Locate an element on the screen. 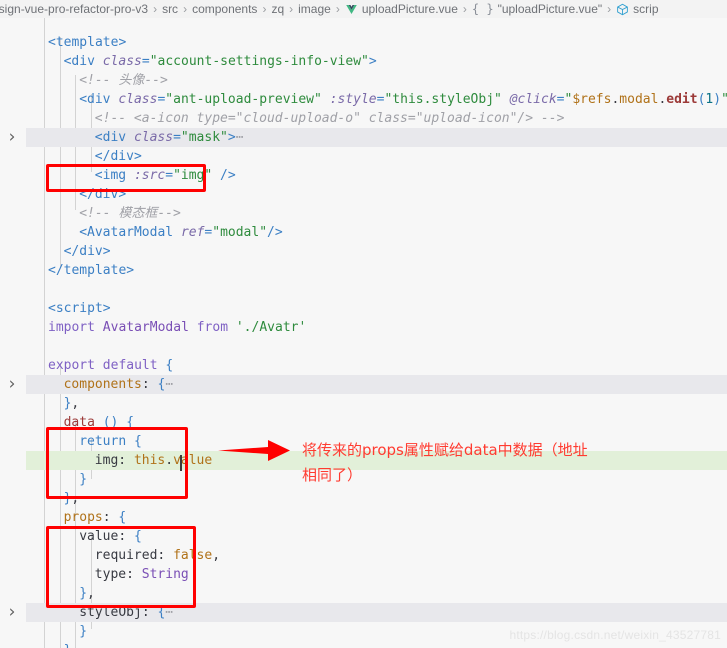  code-line-text: <img :src="img" /> is located at coordinates (165, 175).